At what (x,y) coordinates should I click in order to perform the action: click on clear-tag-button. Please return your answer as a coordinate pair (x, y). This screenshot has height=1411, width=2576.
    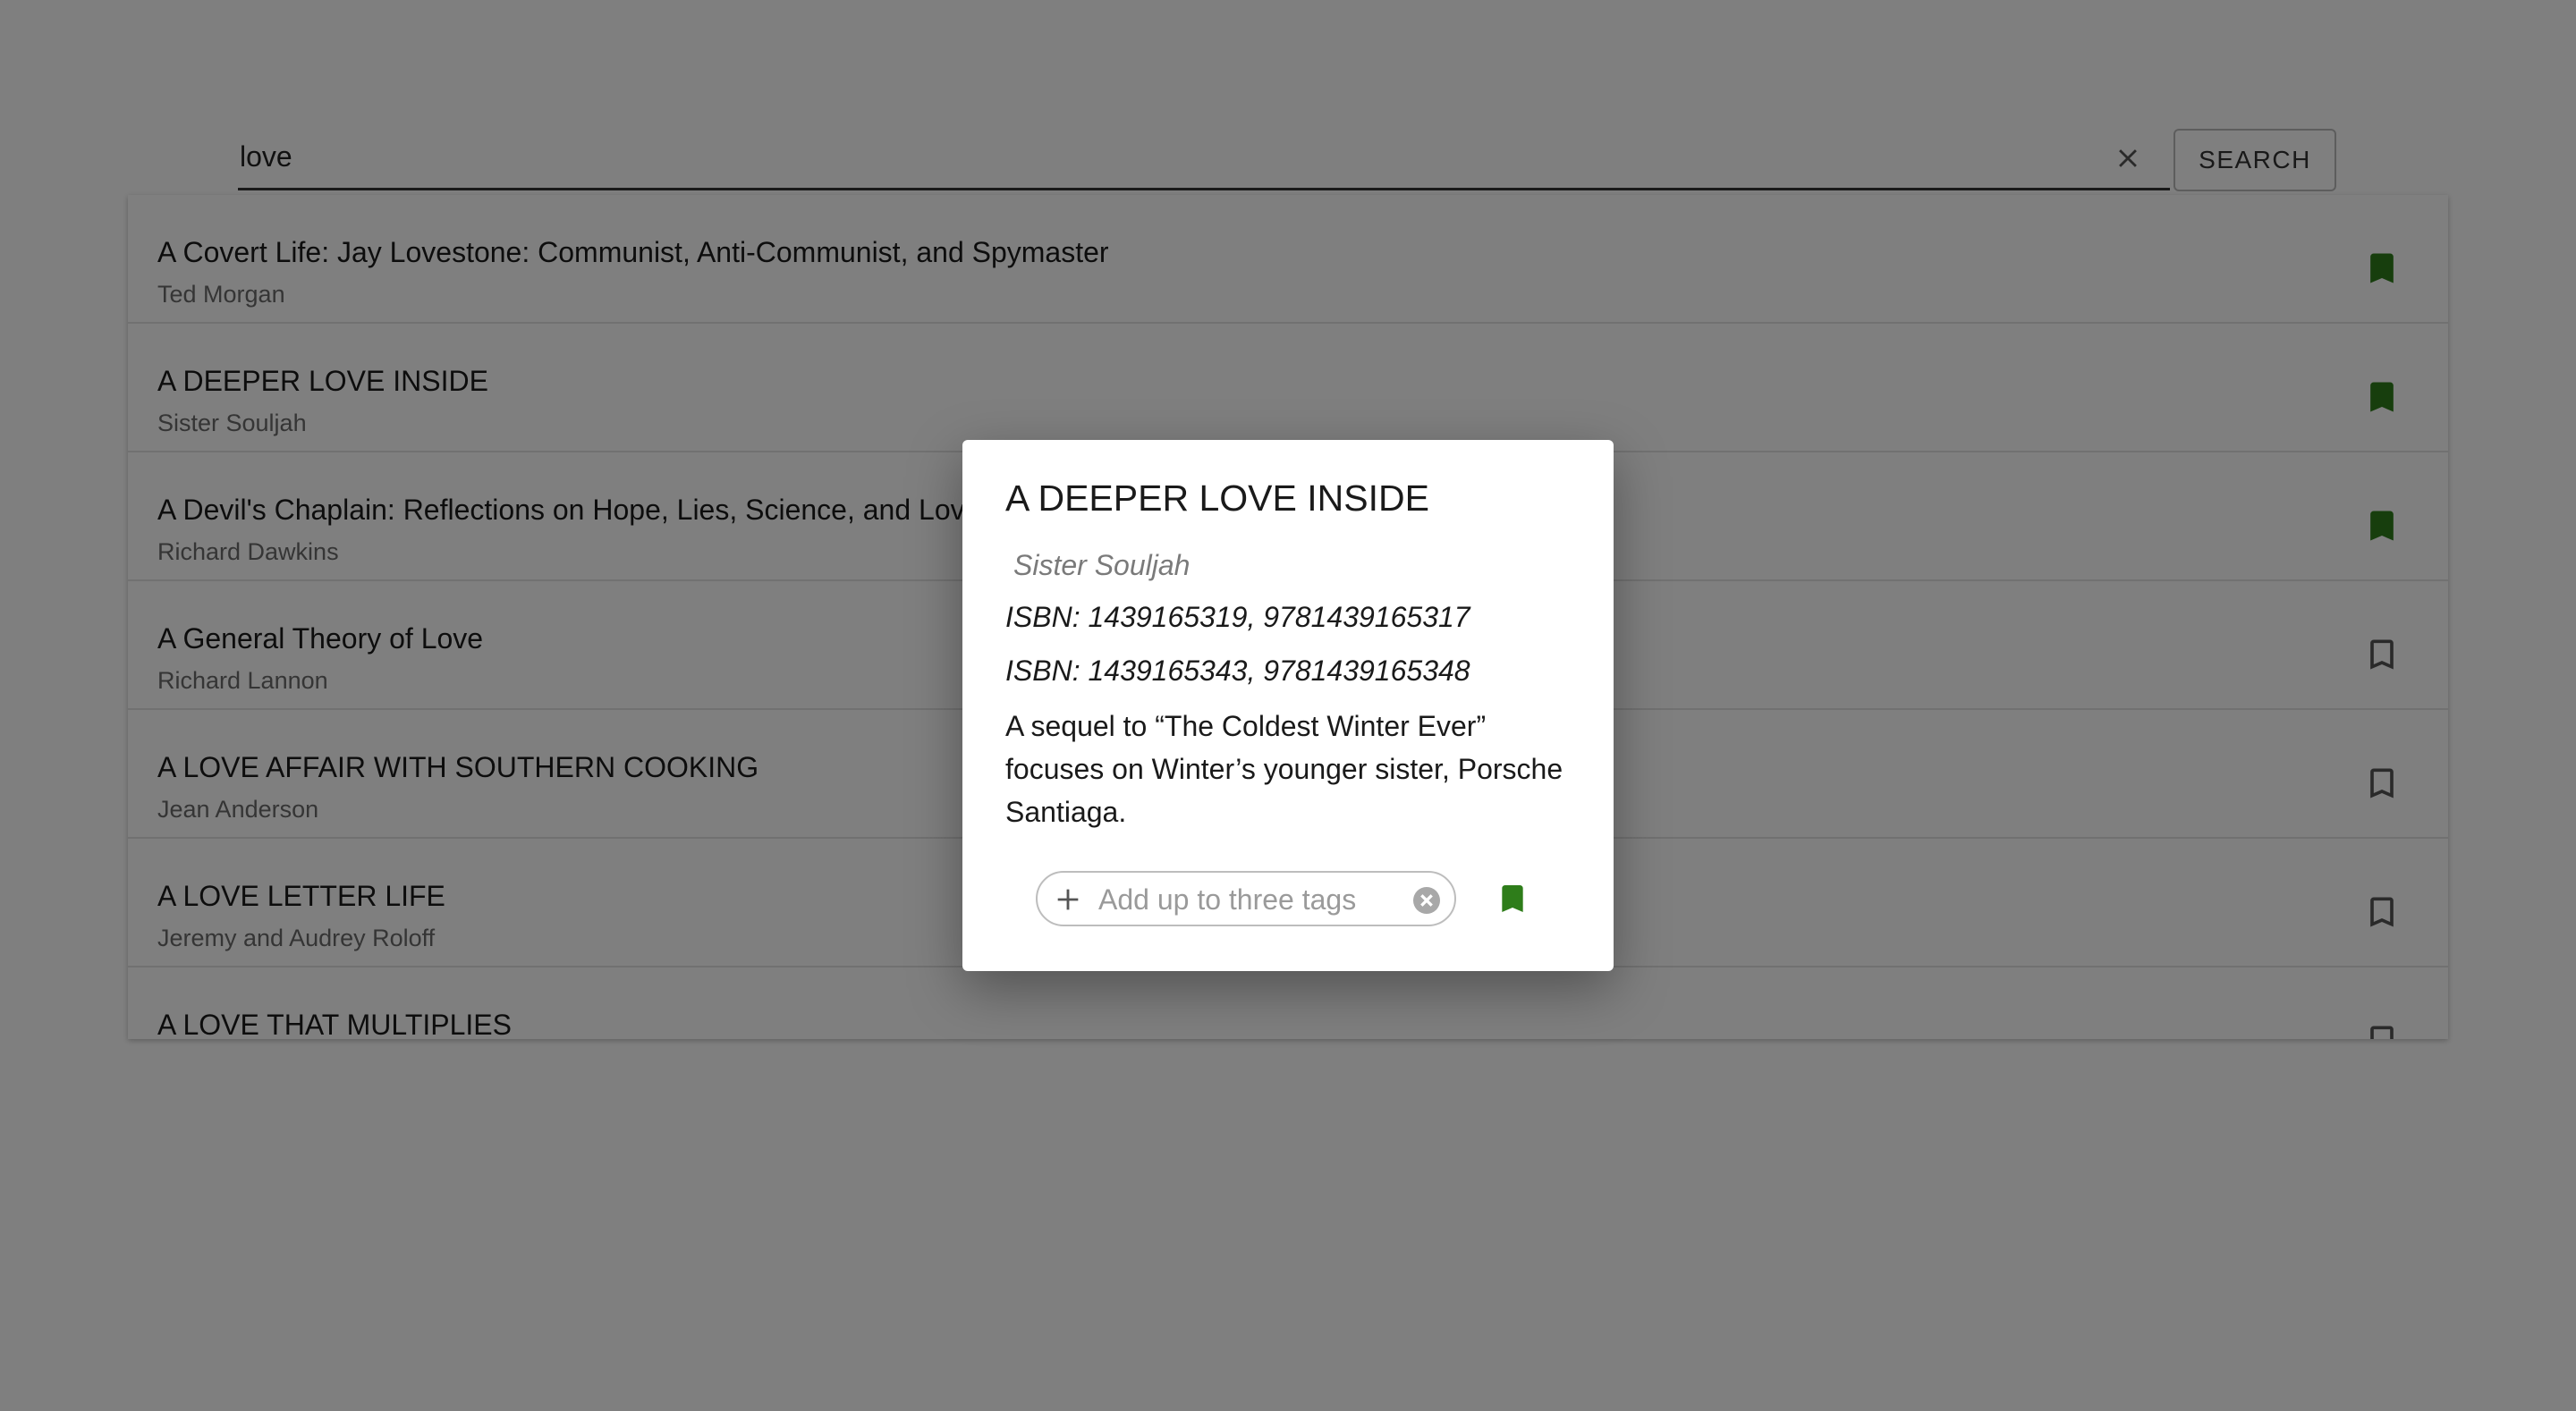
    Looking at the image, I should click on (1427, 900).